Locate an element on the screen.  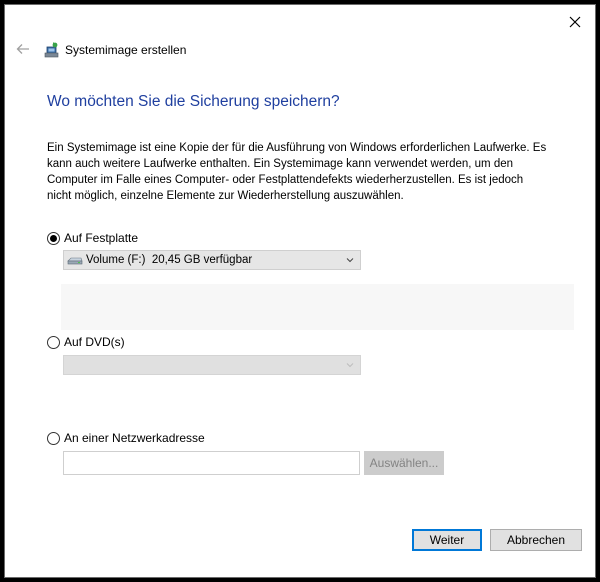
close-button is located at coordinates (575, 22).